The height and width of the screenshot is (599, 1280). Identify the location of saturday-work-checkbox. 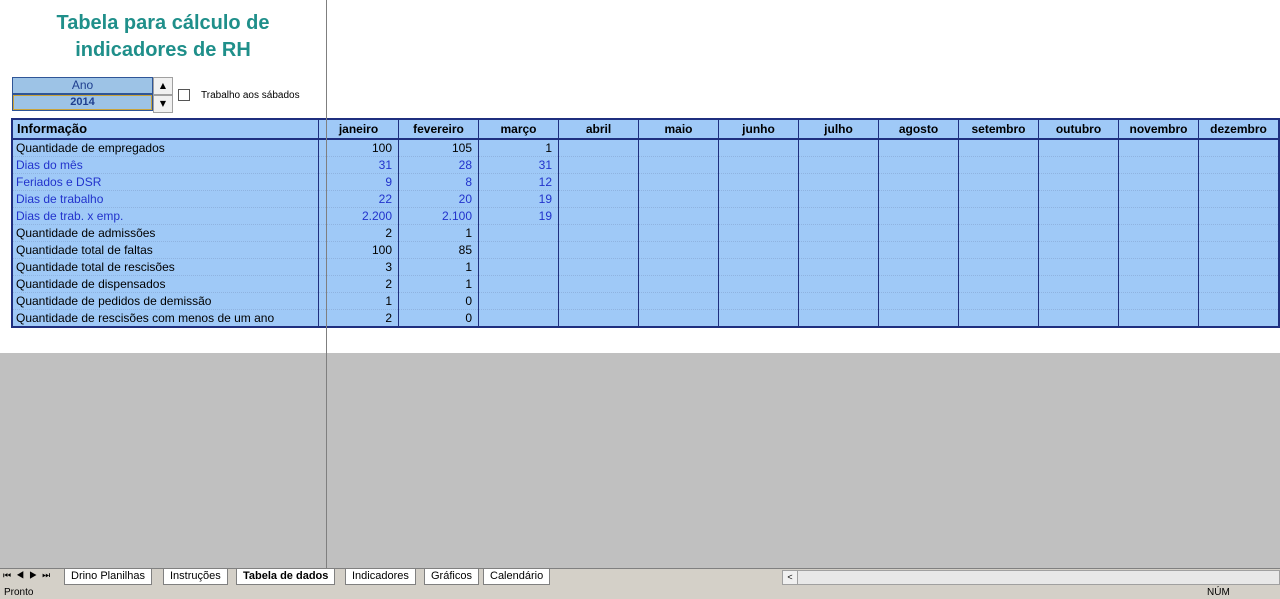
(184, 95).